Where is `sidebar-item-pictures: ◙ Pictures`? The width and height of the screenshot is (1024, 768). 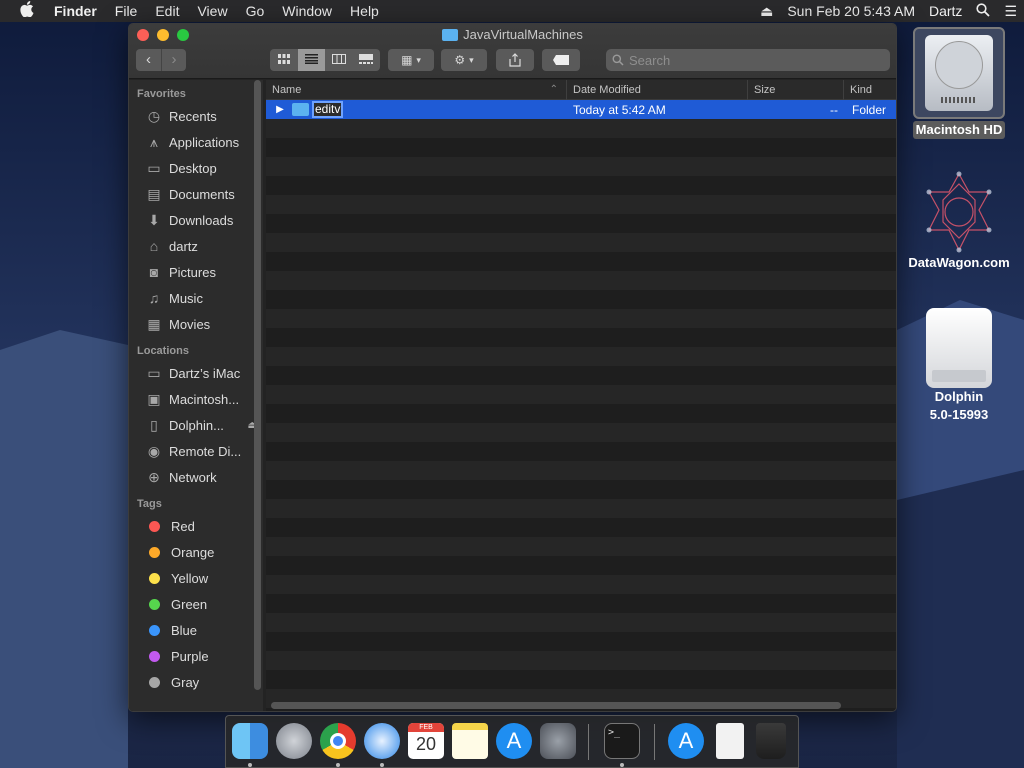 sidebar-item-pictures: ◙ Pictures is located at coordinates (196, 272).